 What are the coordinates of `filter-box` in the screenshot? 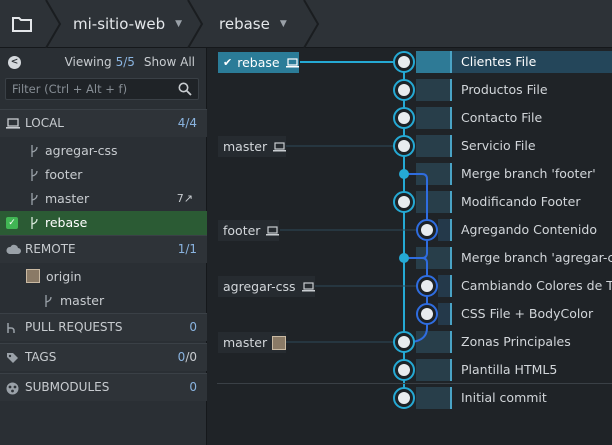 It's located at (102, 89).